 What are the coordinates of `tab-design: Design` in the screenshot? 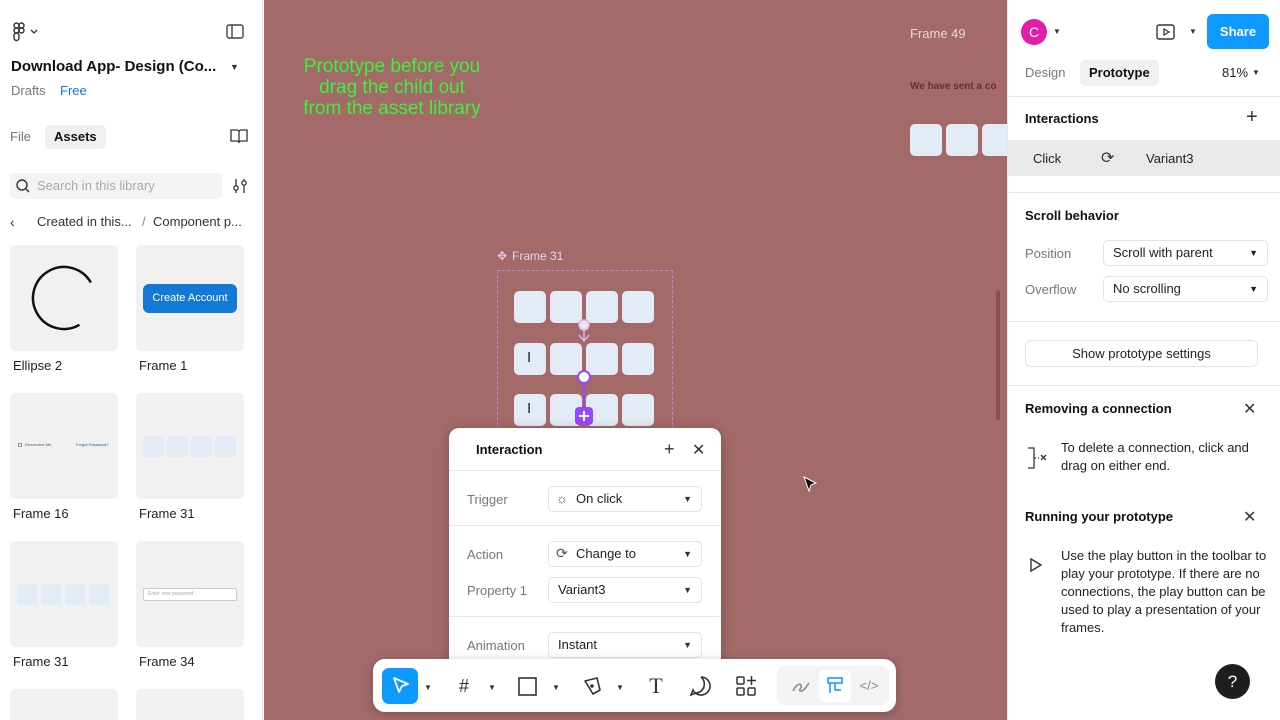 It's located at (1045, 72).